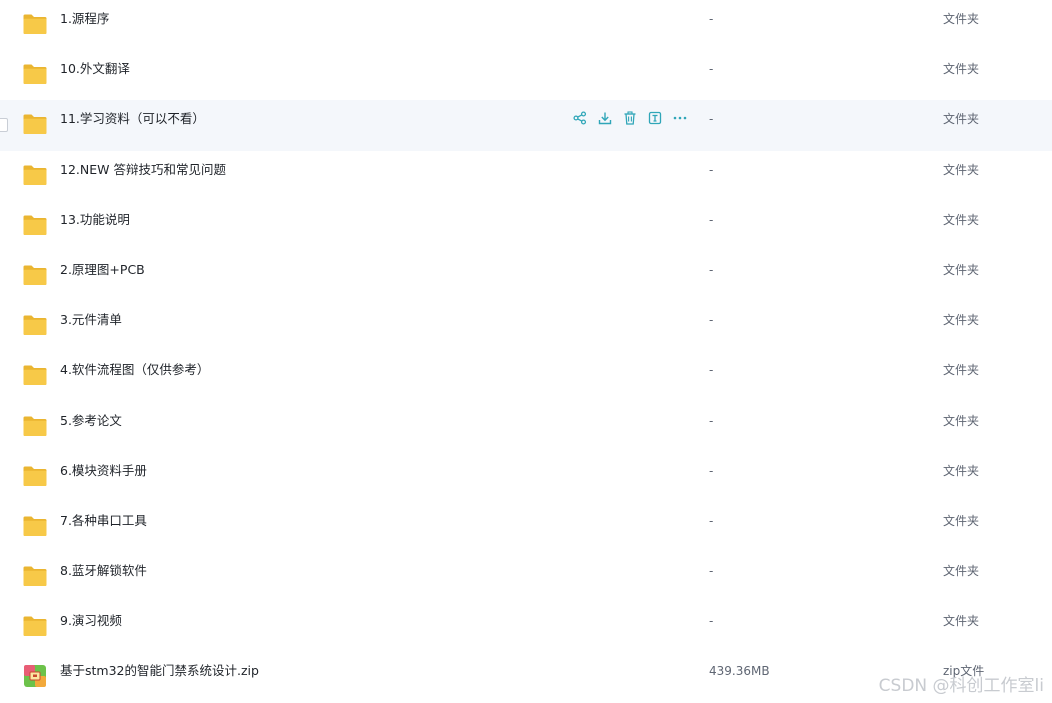  Describe the element at coordinates (526, 477) in the screenshot. I see `file-row: 6.模块资料手册 - 文件夹` at that location.